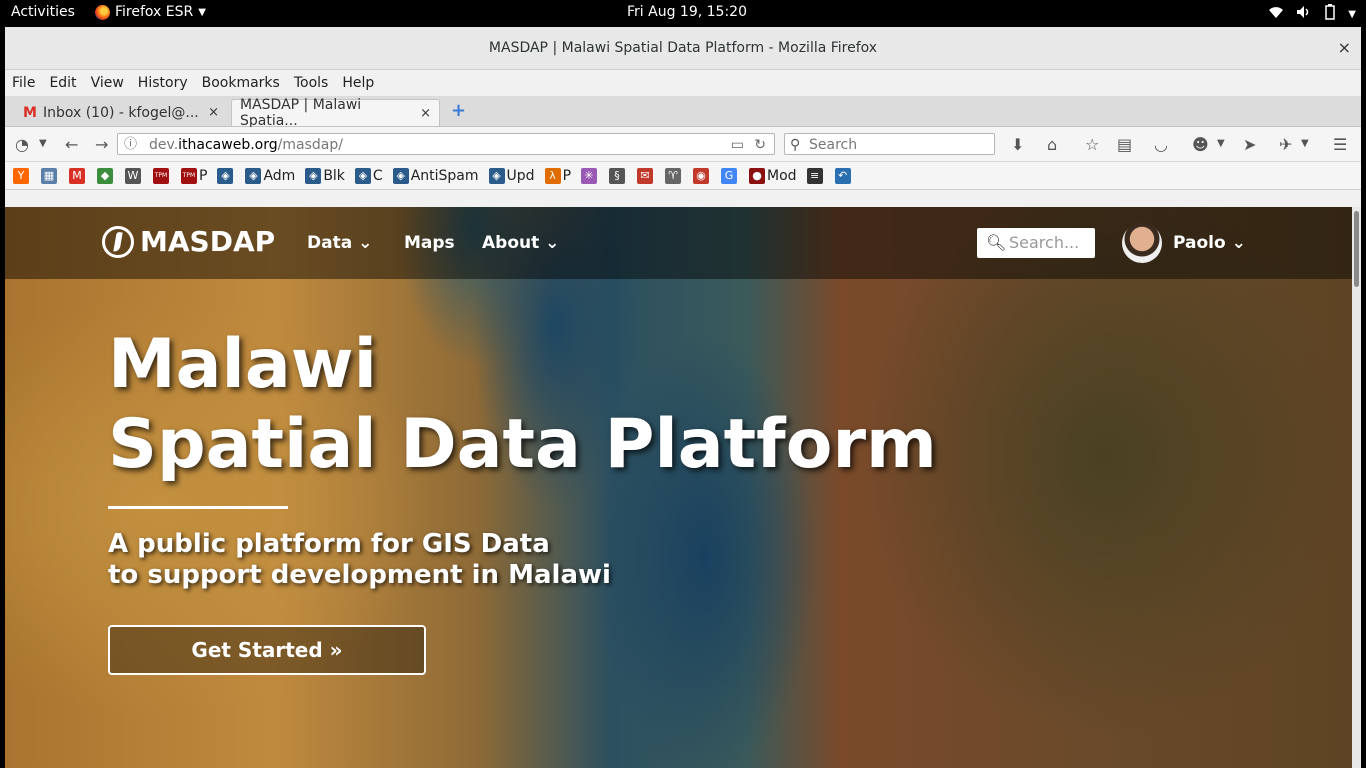 This screenshot has height=768, width=1366. I want to click on hero-title-line-2: Spatial Data Platform, so click(522, 444).